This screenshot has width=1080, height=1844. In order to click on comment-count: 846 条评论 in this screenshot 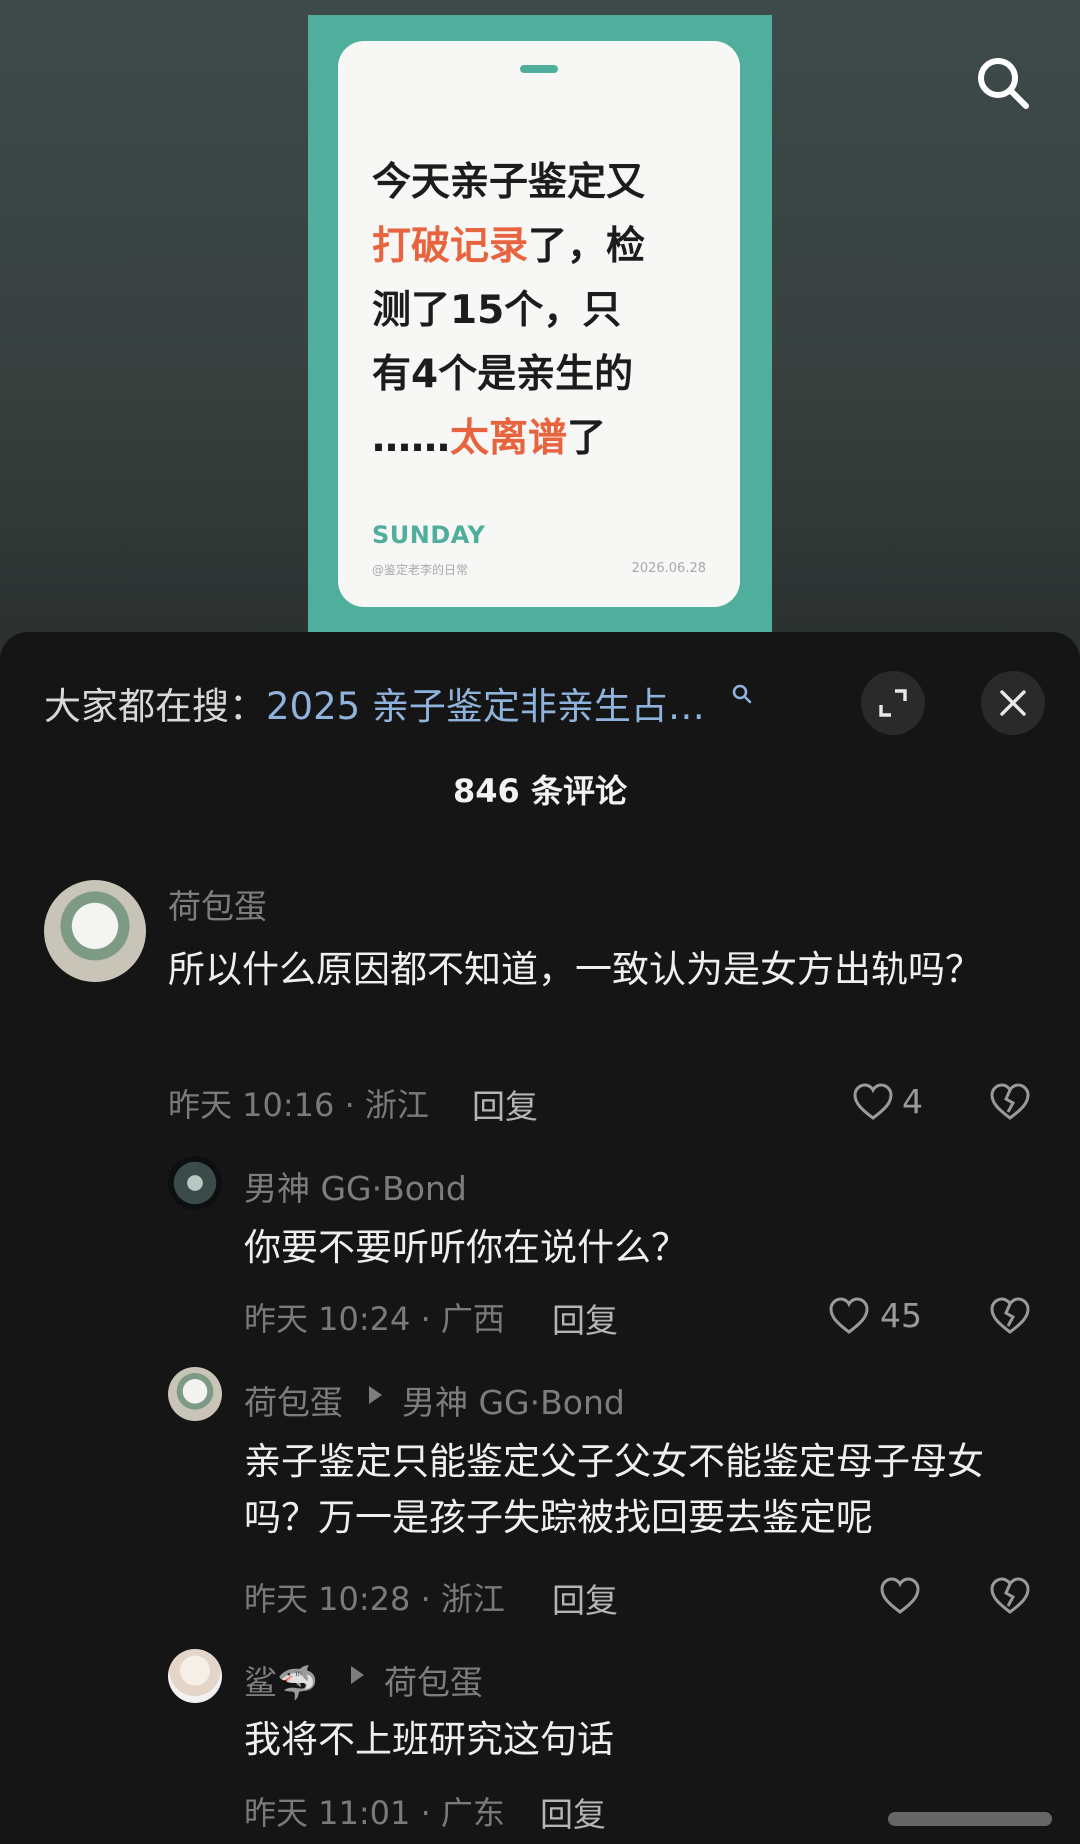, I will do `click(540, 791)`.